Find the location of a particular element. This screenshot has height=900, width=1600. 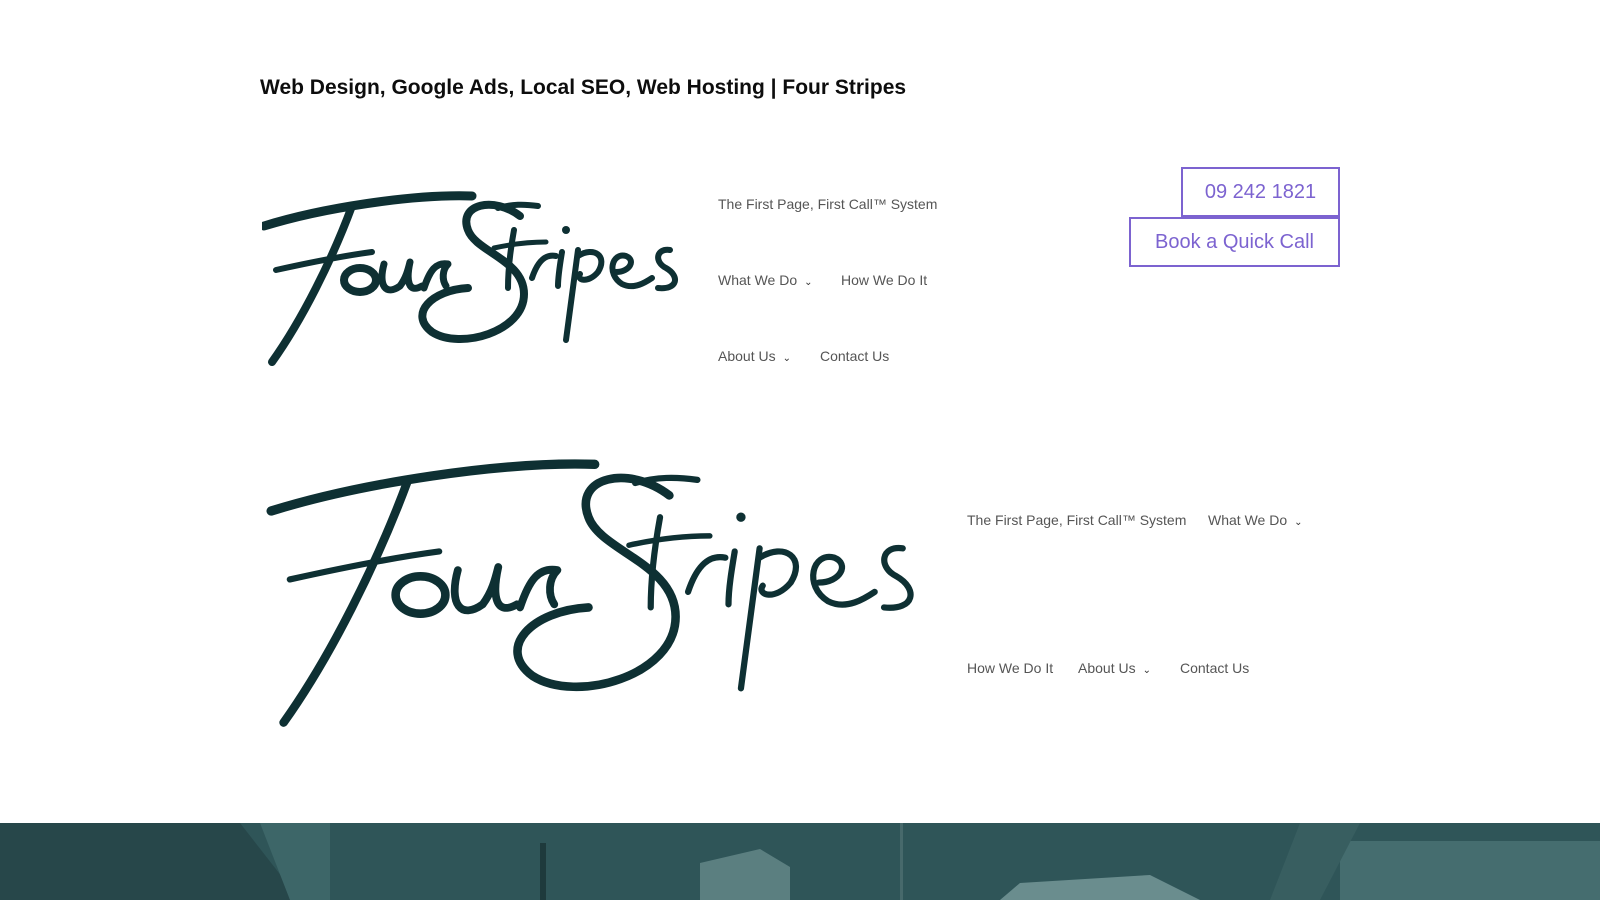

street-photo-image is located at coordinates (800, 861).